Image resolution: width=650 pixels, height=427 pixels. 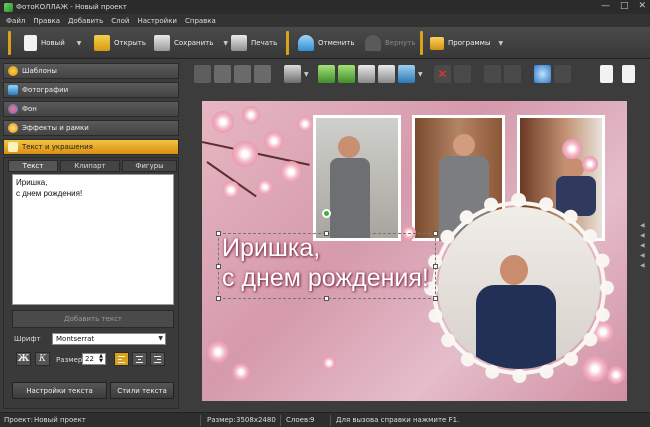 I want to click on menu-help: Справка, so click(x=200, y=21).